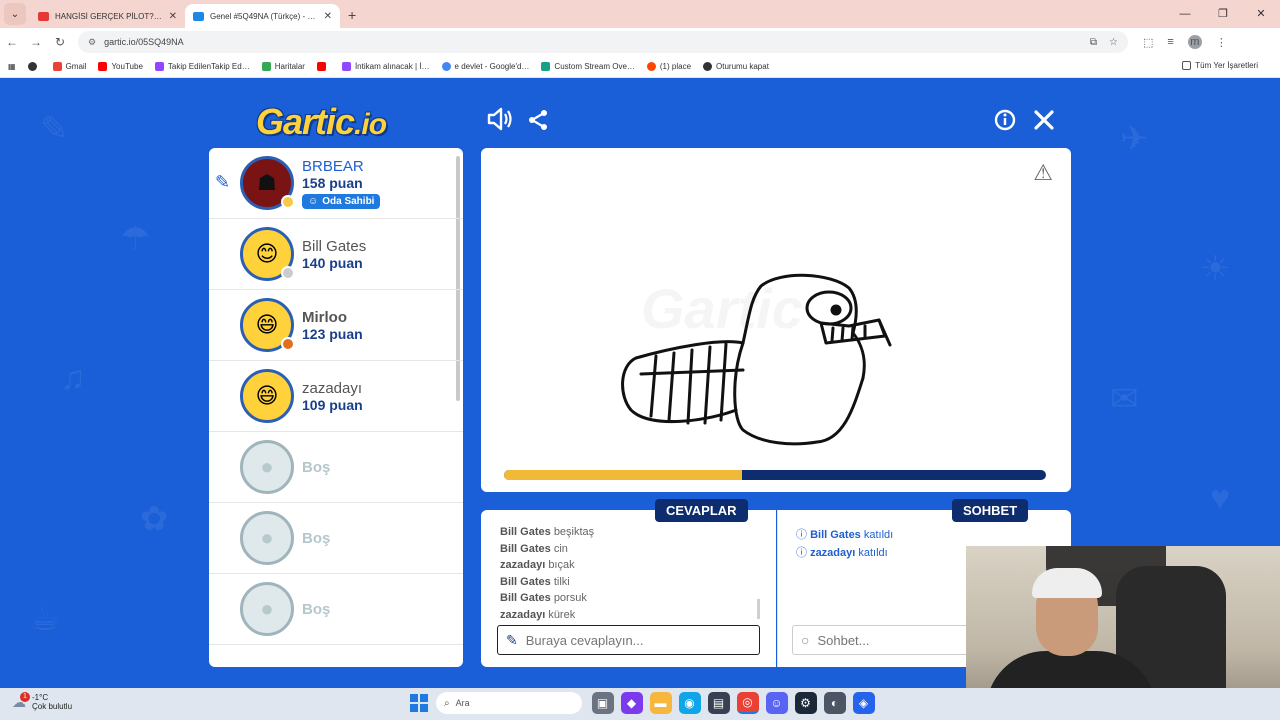 The width and height of the screenshot is (1280, 720). I want to click on info-icon, so click(1005, 123).